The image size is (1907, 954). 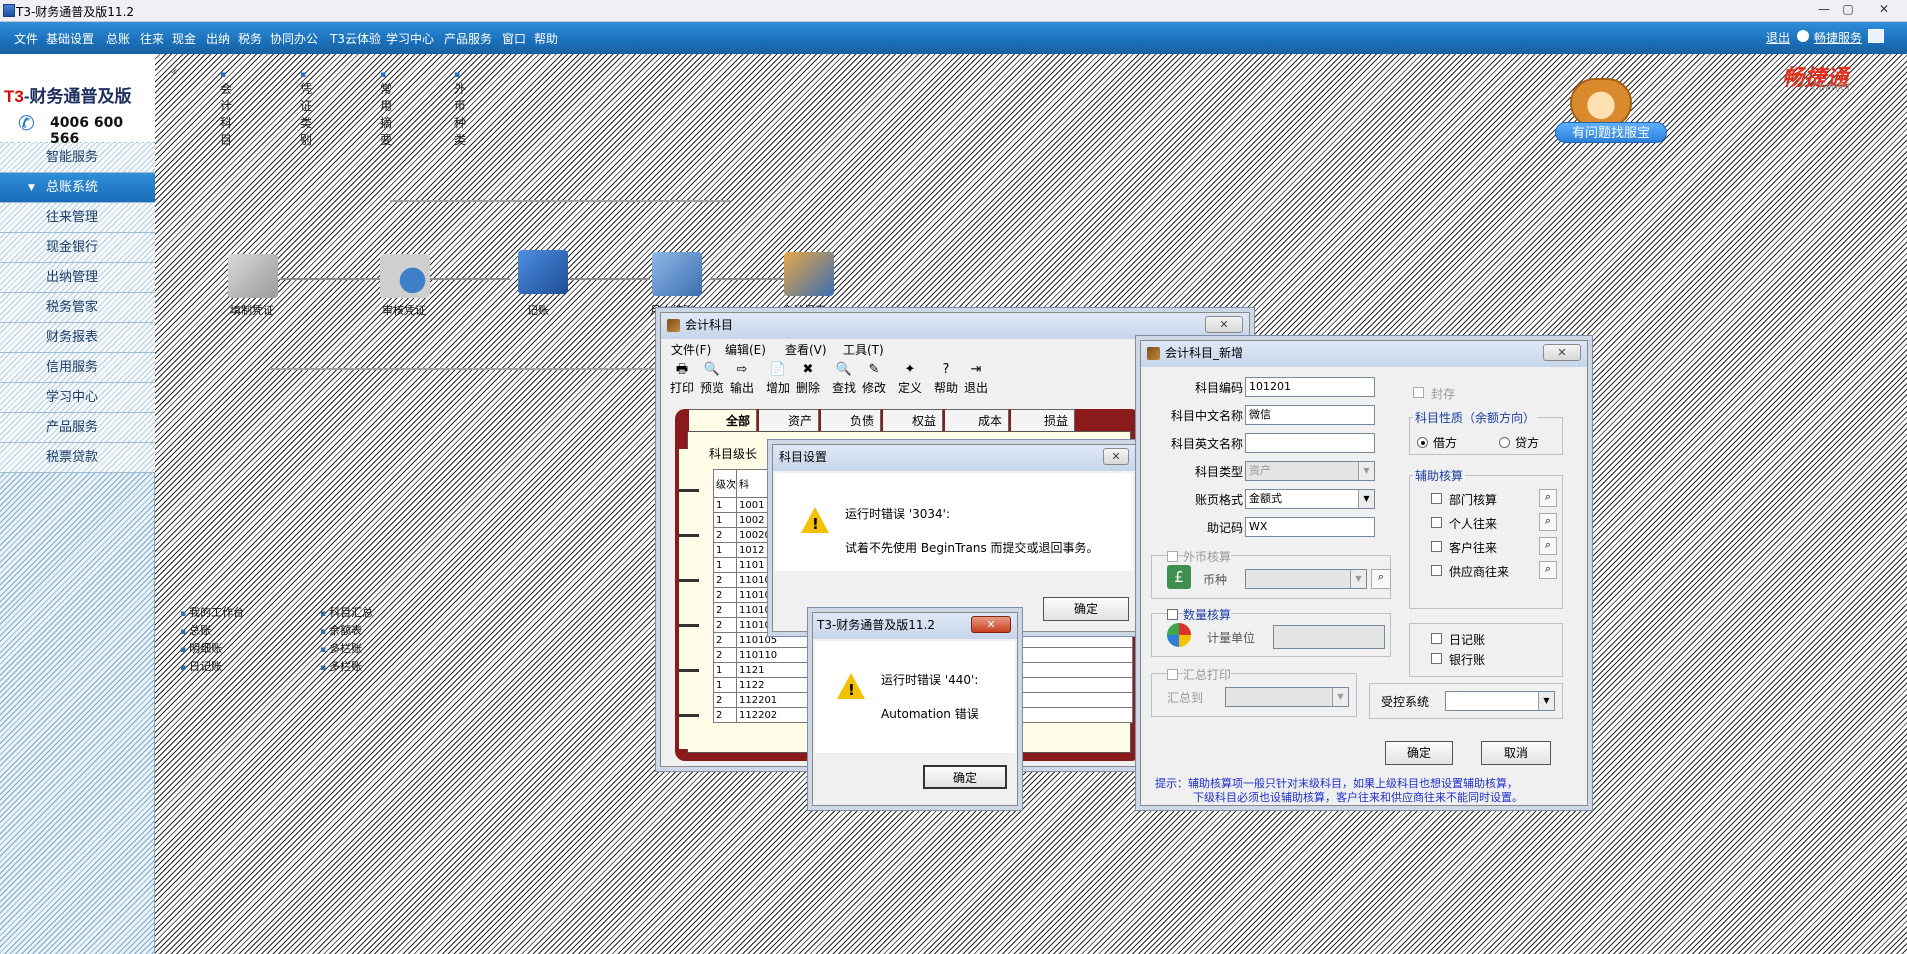 What do you see at coordinates (809, 274) in the screenshot?
I see `report-icon` at bounding box center [809, 274].